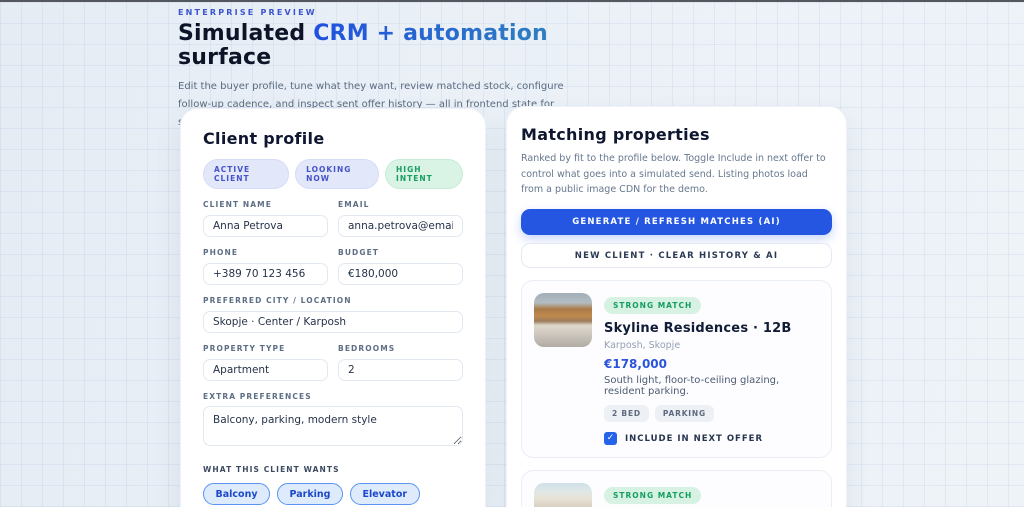 The image size is (1024, 507). What do you see at coordinates (244, 348) in the screenshot?
I see `property-type-label: PROPERTY TYPE` at bounding box center [244, 348].